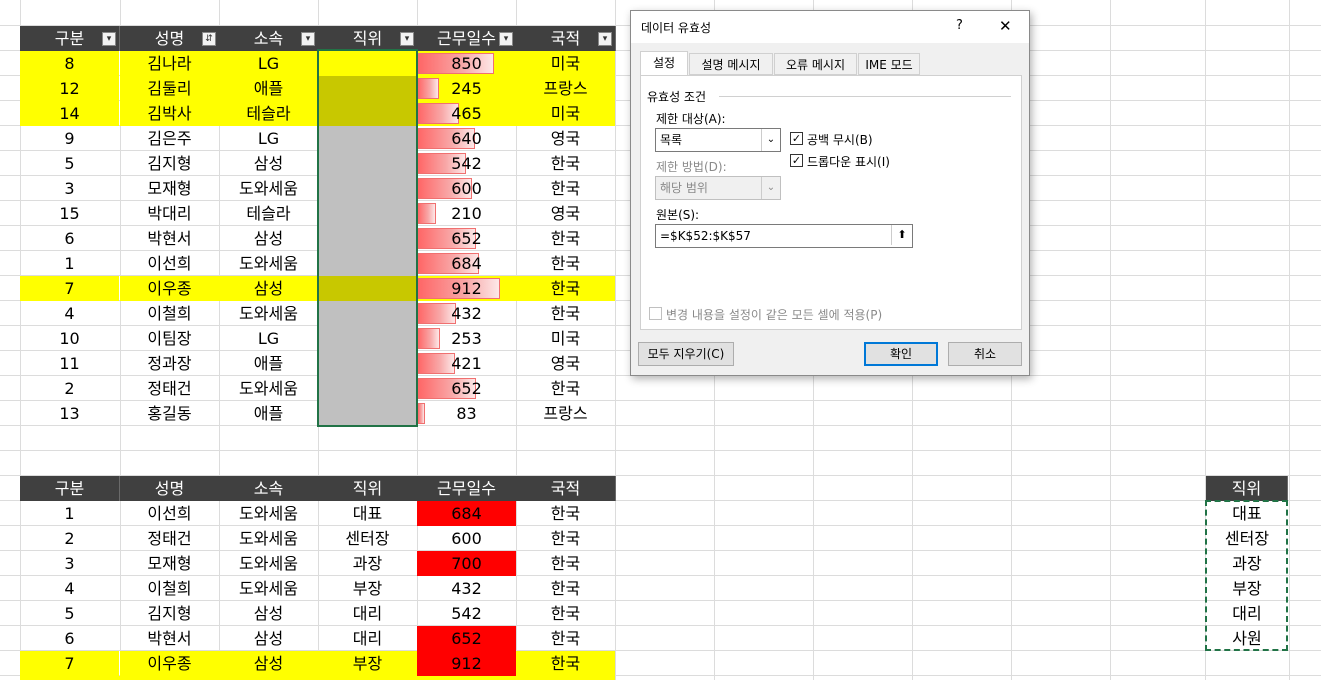 The image size is (1321, 680). I want to click on table1-row-number: 6, so click(69, 238).